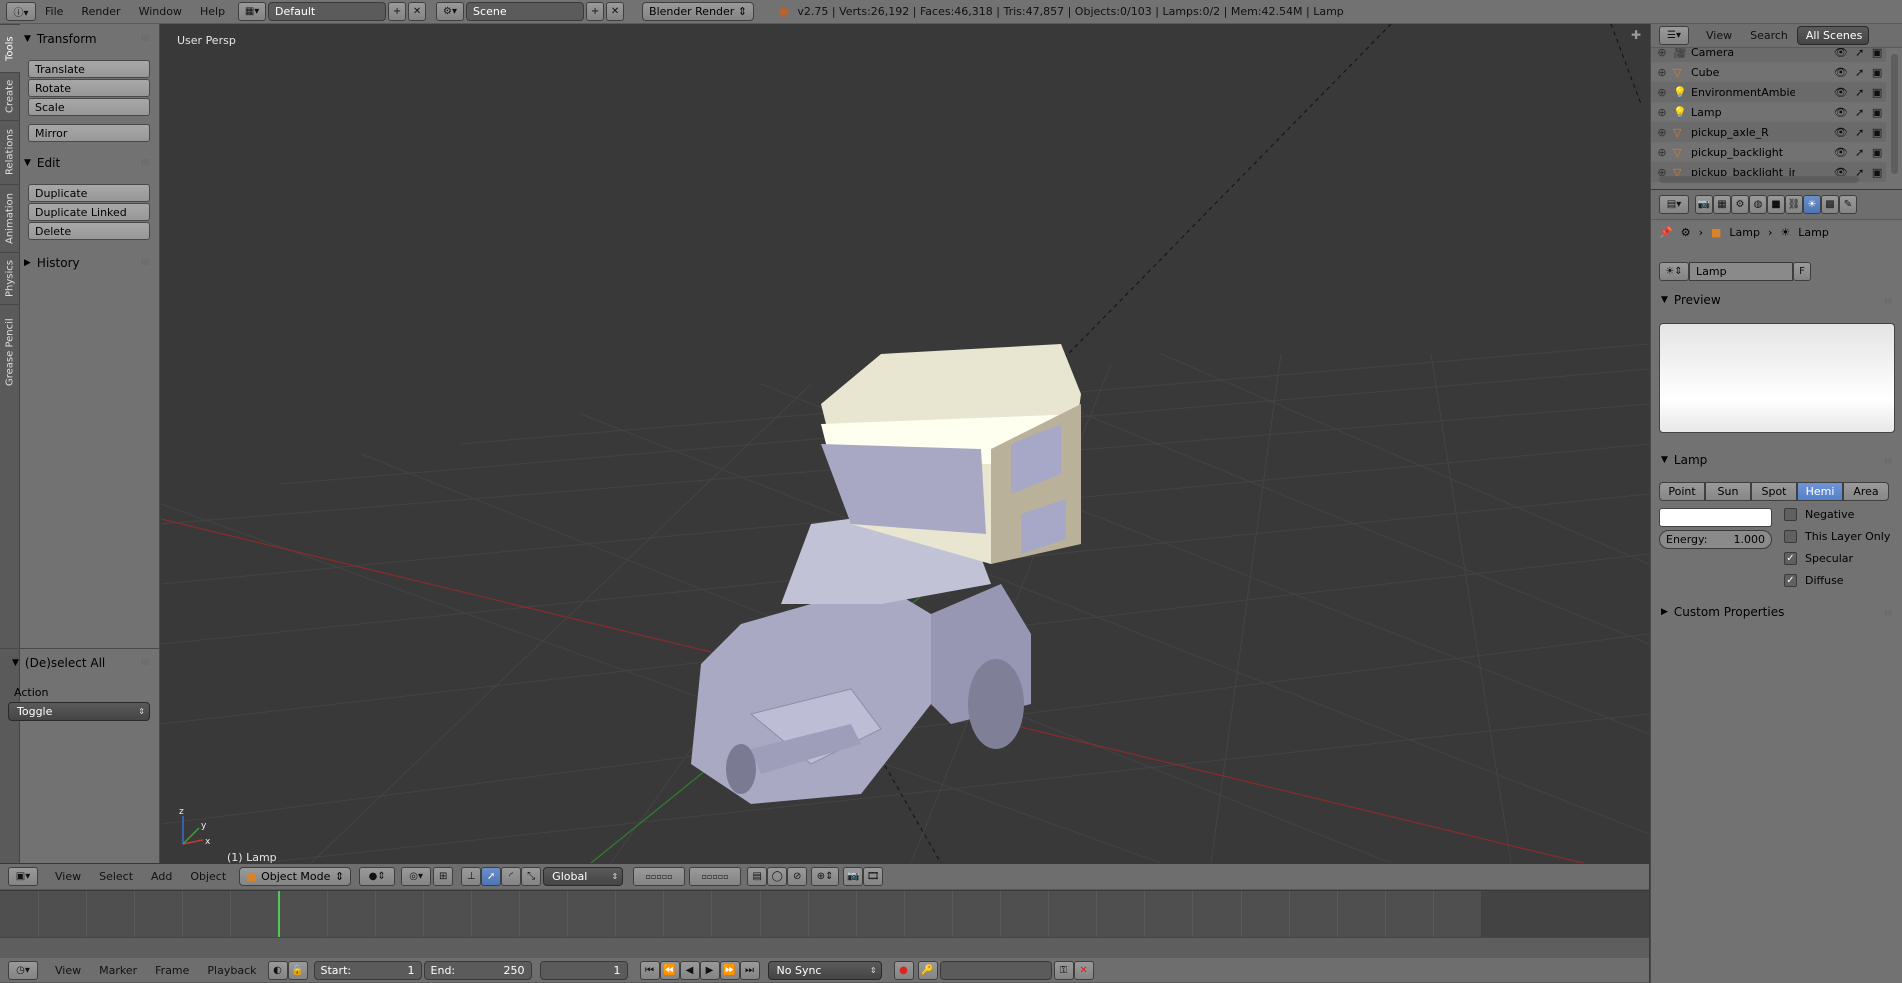  Describe the element at coordinates (1776, 204) in the screenshot. I see `object-tab-icon: ■` at that location.